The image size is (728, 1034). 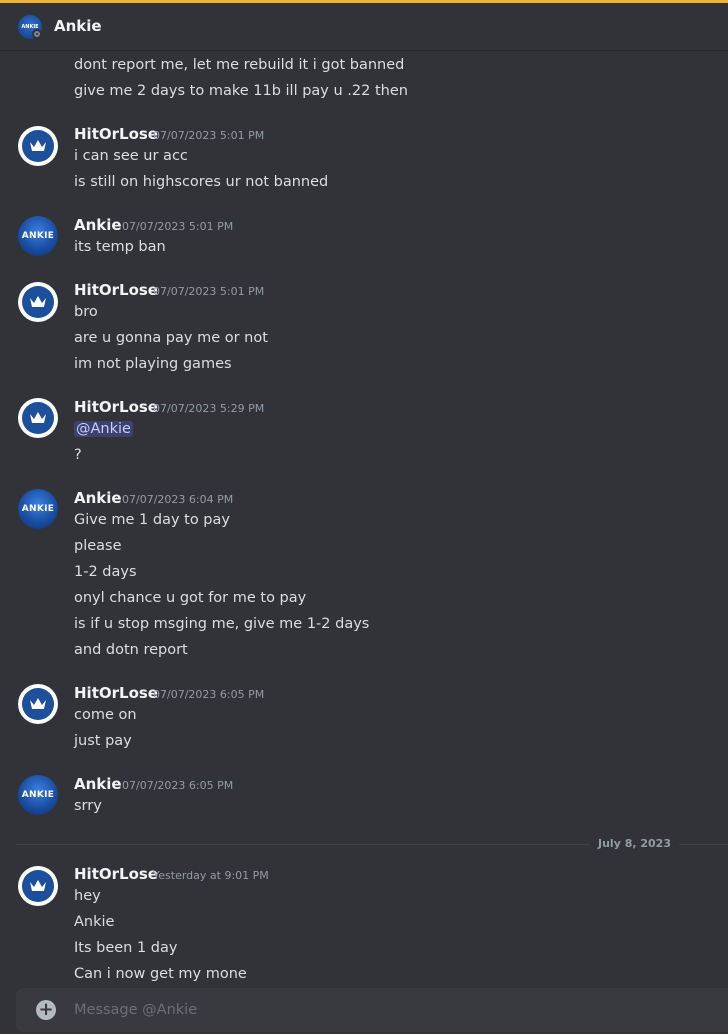 What do you see at coordinates (86, 312) in the screenshot?
I see `message-line: bro` at bounding box center [86, 312].